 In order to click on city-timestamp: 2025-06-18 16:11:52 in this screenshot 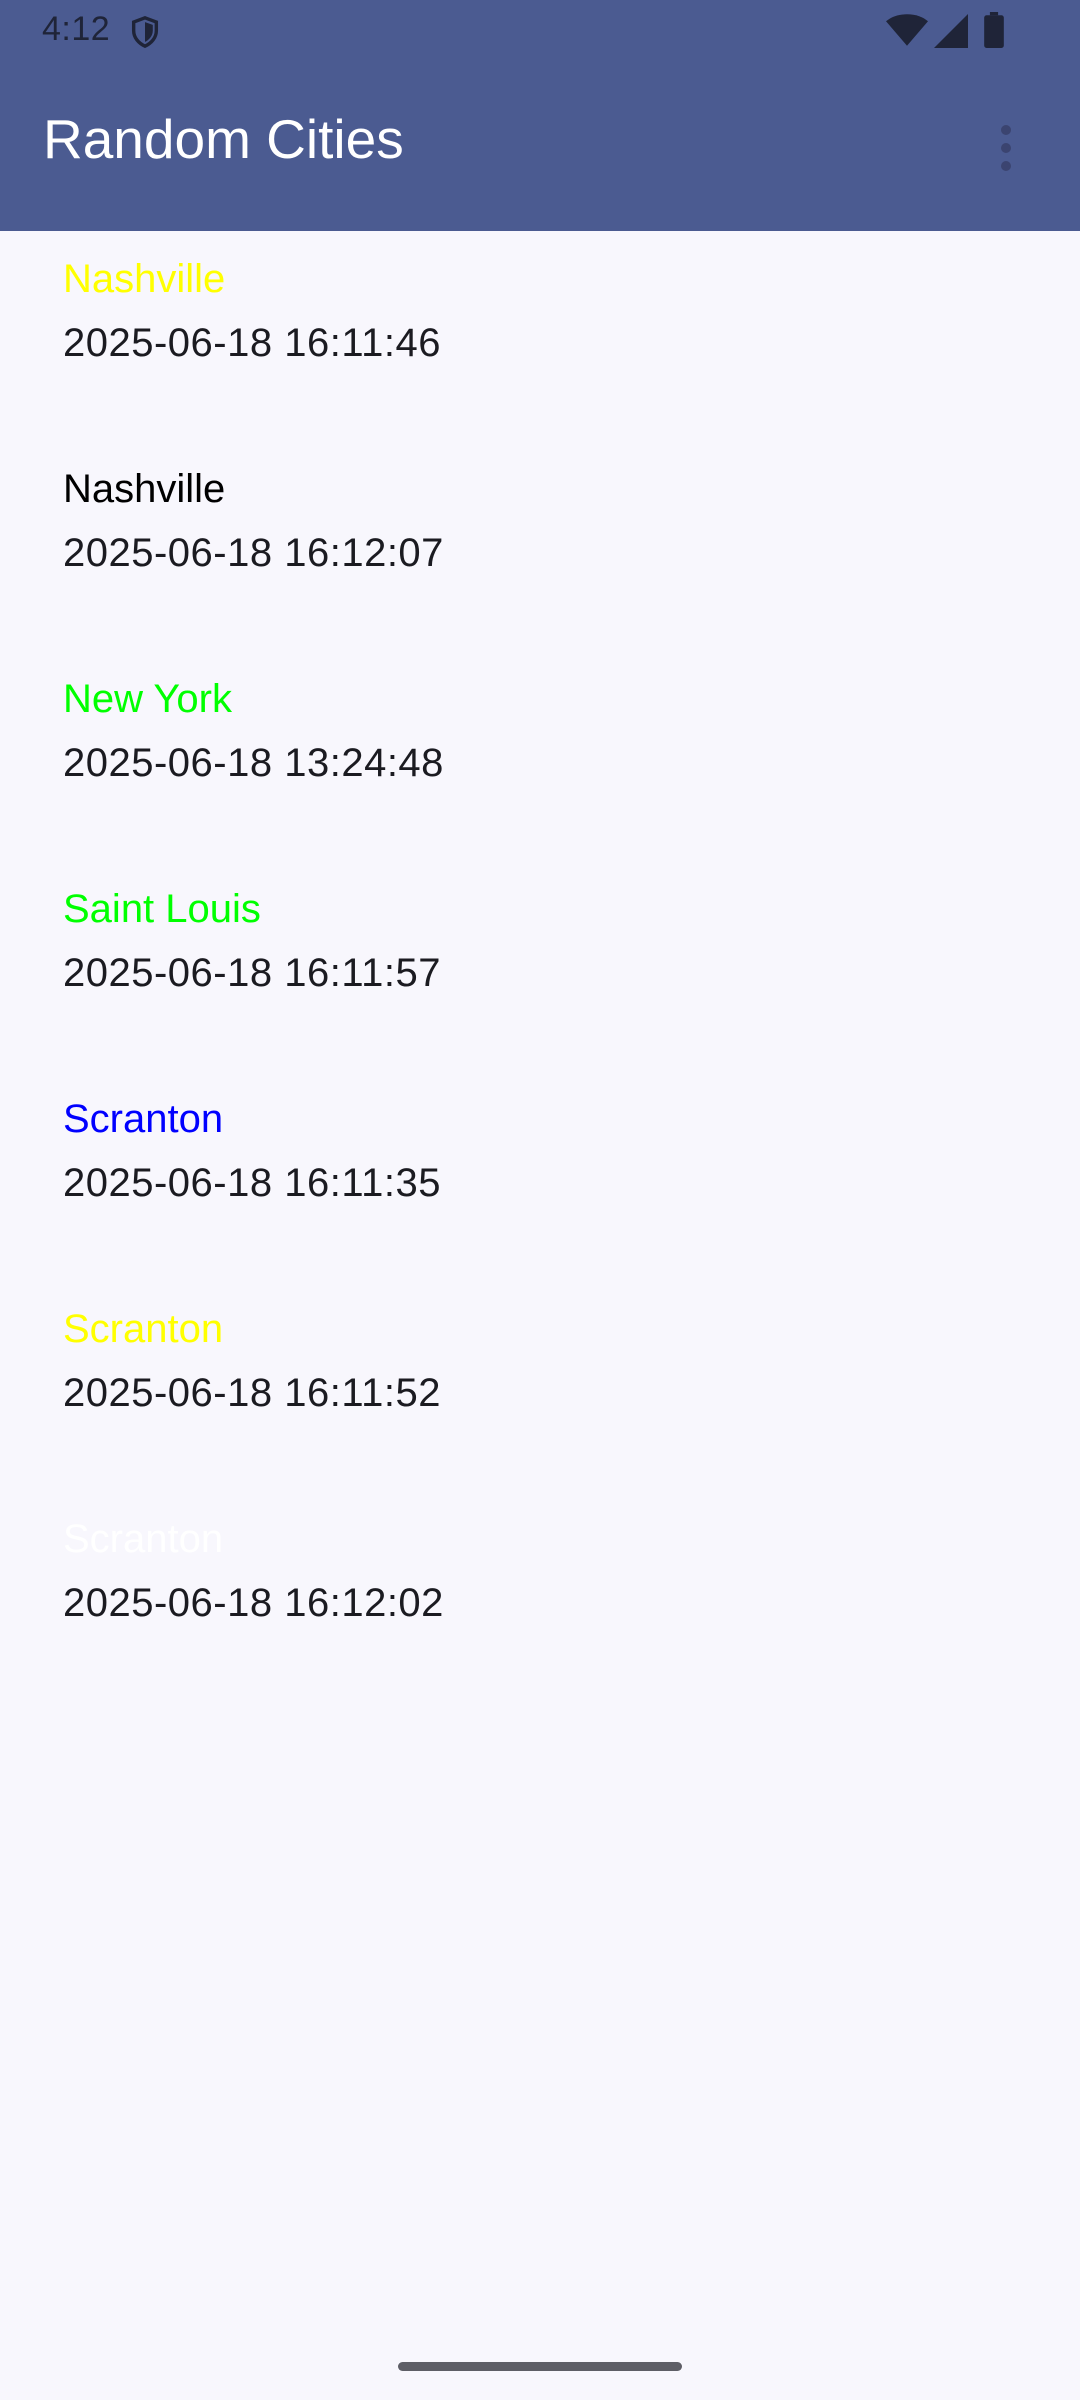, I will do `click(252, 1393)`.